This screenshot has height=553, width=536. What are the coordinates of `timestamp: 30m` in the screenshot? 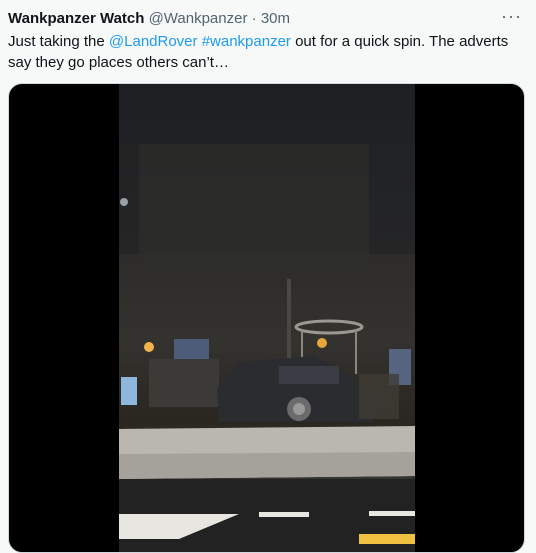 It's located at (275, 18).